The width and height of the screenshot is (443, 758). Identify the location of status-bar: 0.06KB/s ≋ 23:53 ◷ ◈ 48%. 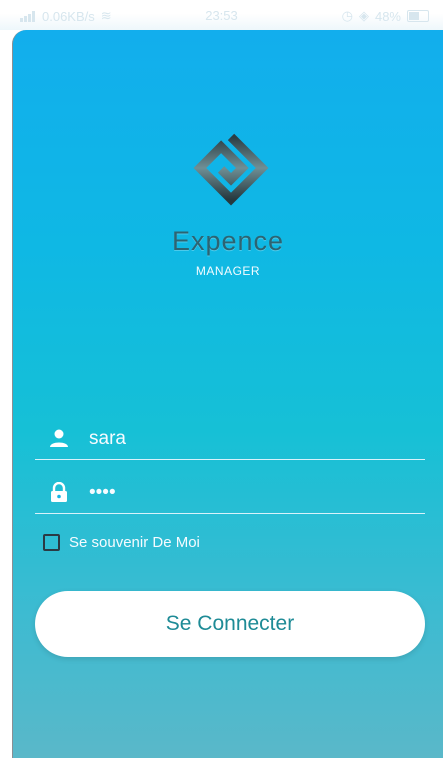
(221, 15).